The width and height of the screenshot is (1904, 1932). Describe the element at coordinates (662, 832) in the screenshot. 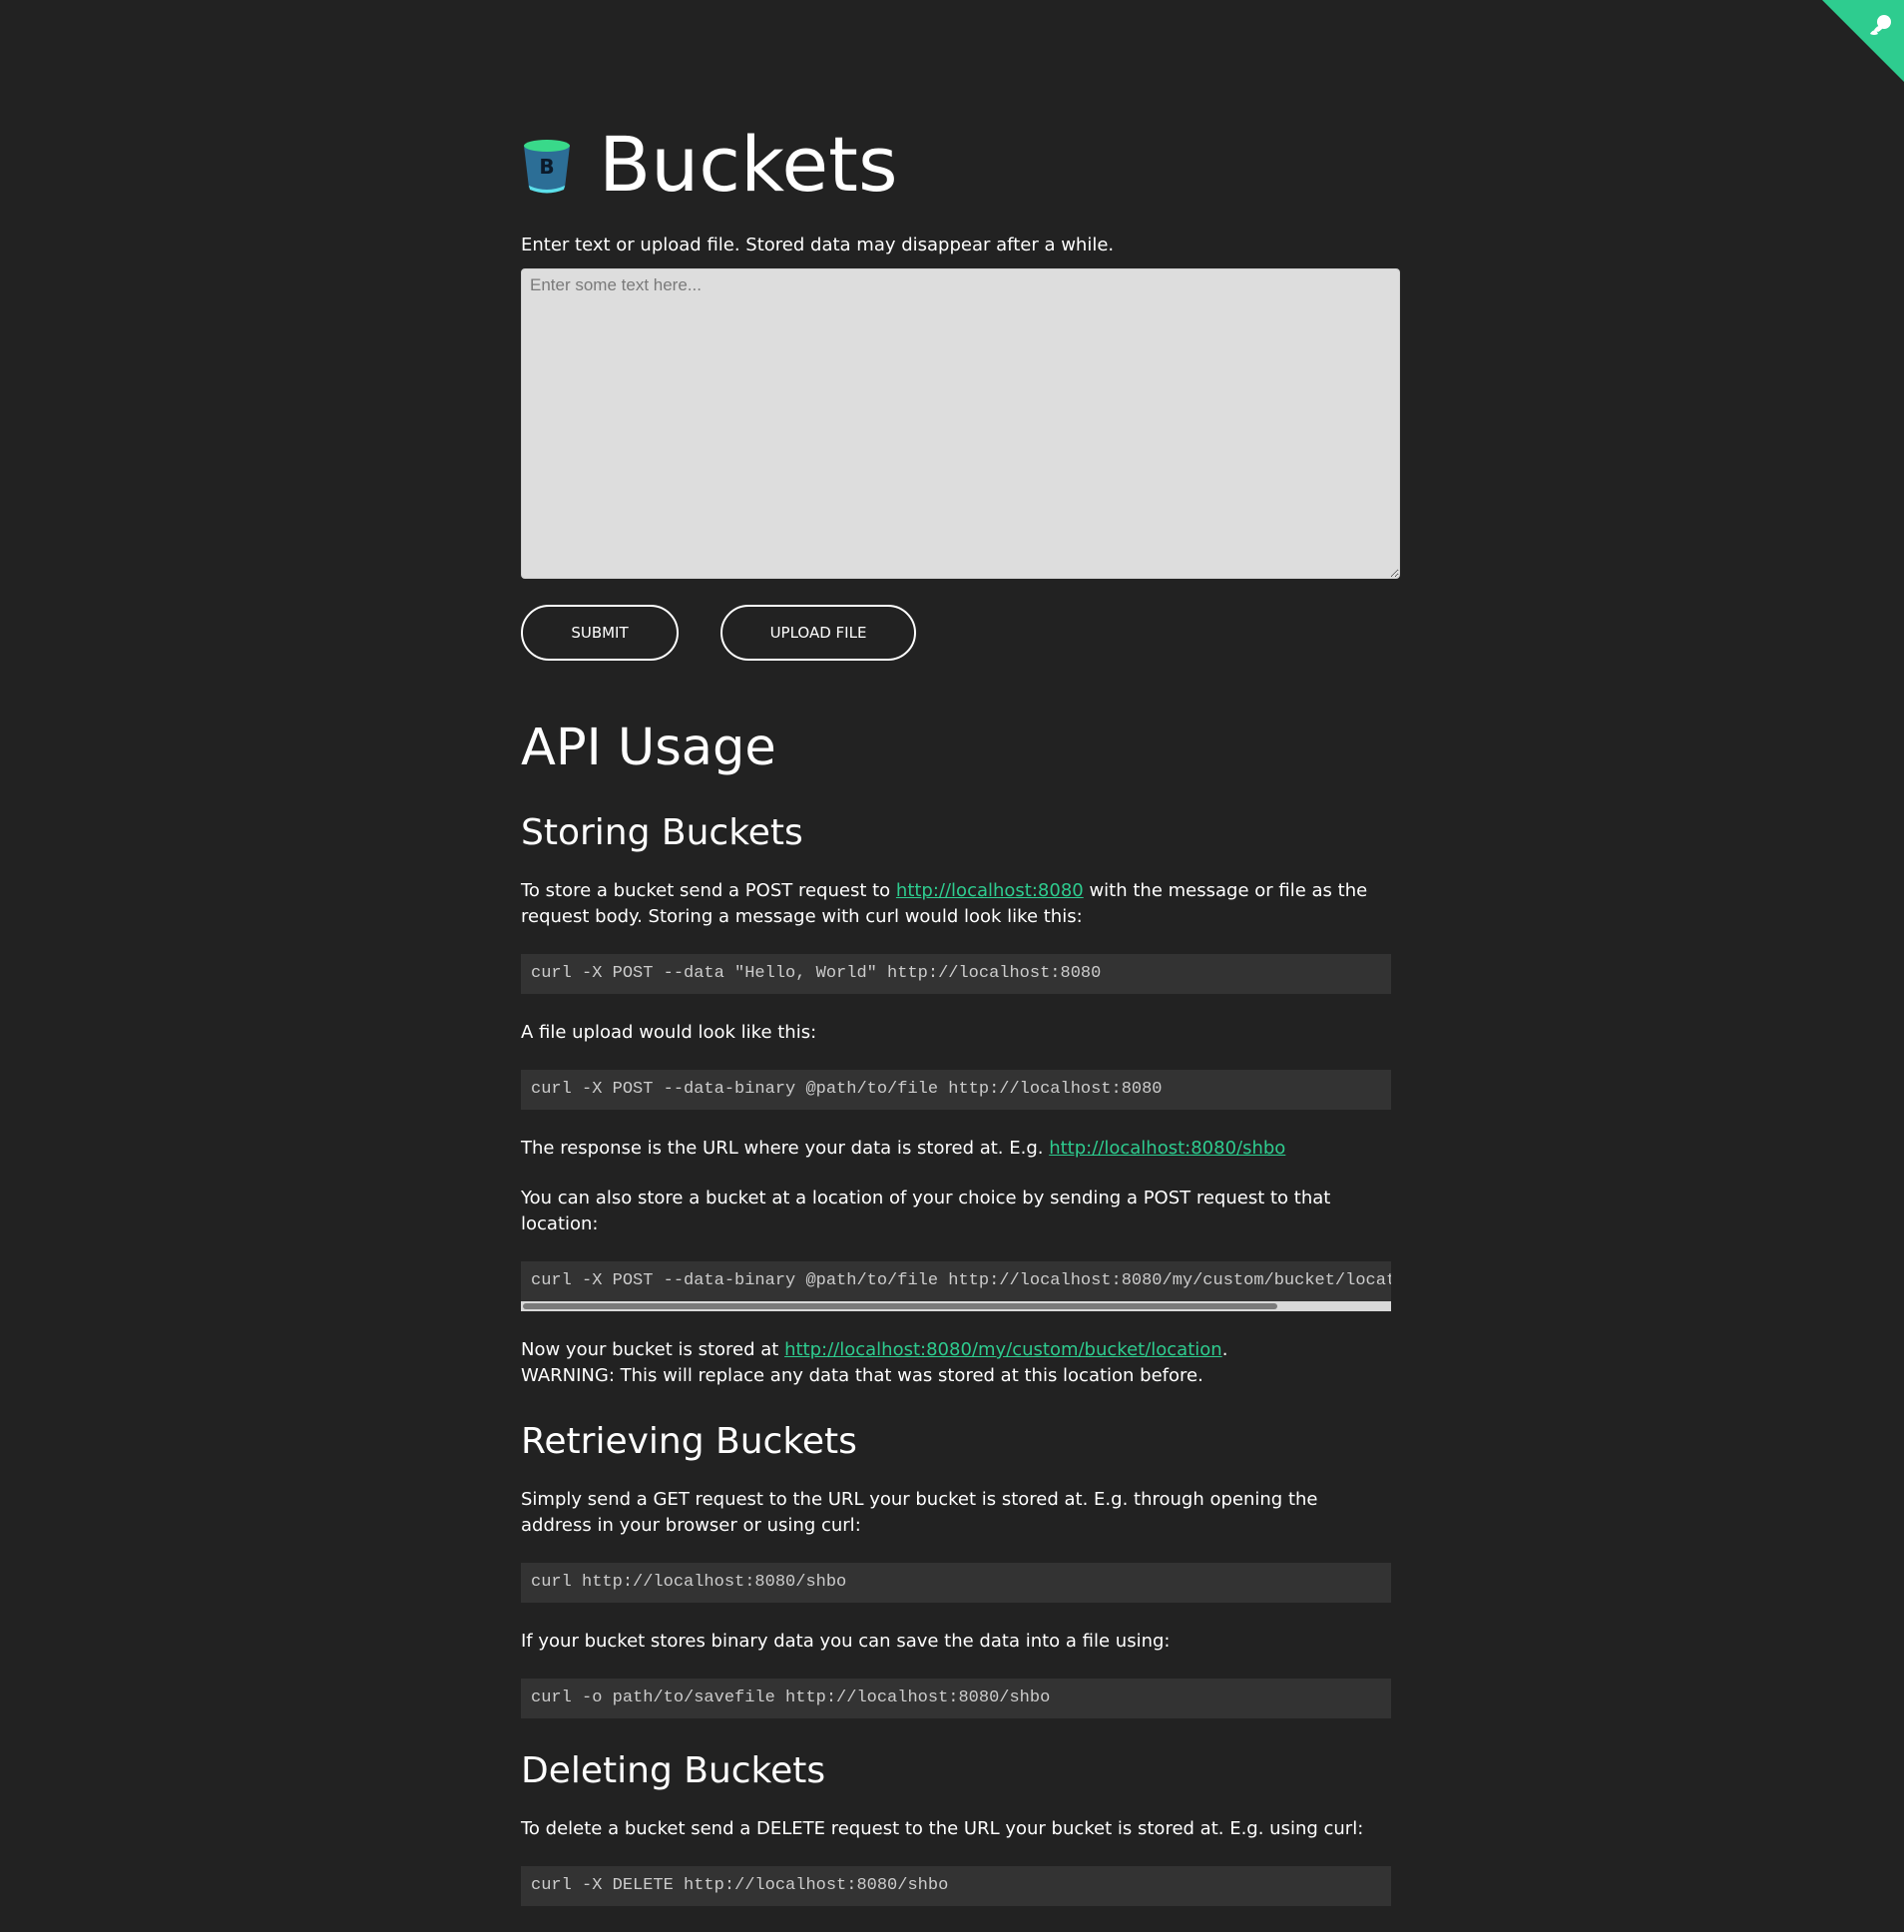

I see `storing-heading: Storing Buckets` at that location.